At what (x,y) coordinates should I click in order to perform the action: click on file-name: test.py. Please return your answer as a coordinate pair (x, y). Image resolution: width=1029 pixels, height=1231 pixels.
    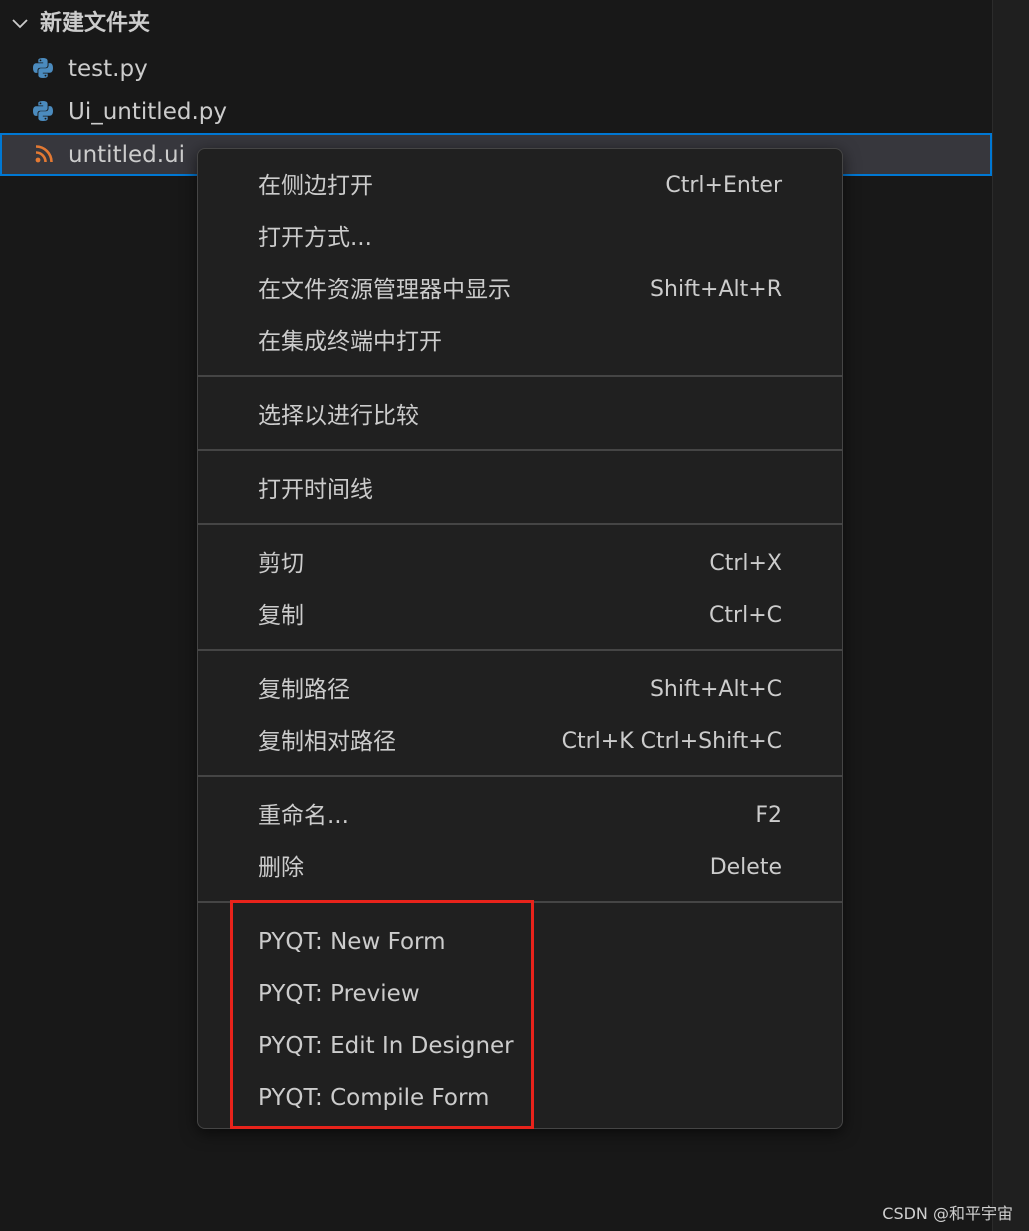
    Looking at the image, I should click on (108, 69).